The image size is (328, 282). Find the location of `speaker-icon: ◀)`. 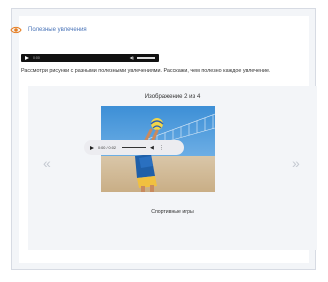

speaker-icon: ◀) is located at coordinates (132, 58).